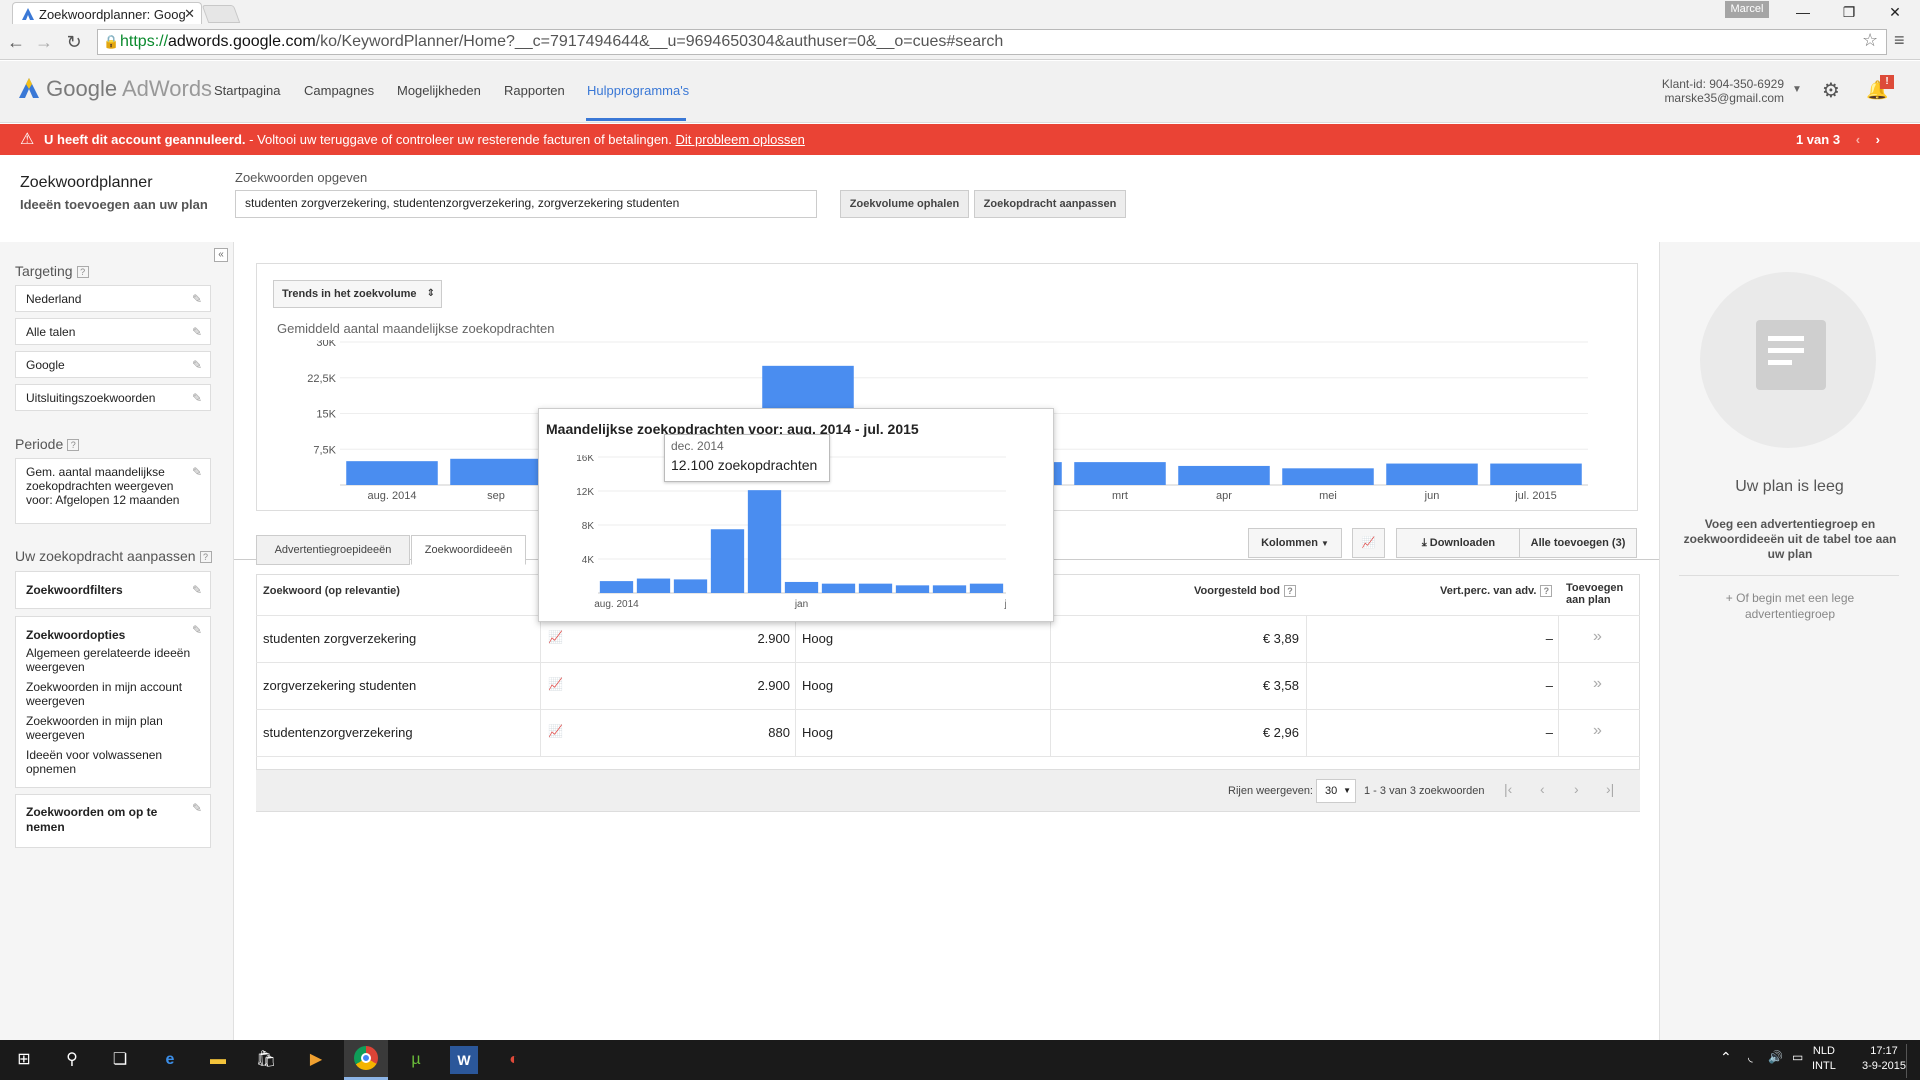  I want to click on targeting-location: Nederland ✎, so click(113, 298).